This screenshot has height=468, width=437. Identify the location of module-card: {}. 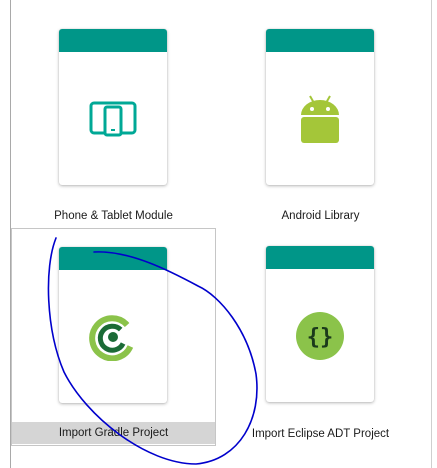
(320, 324).